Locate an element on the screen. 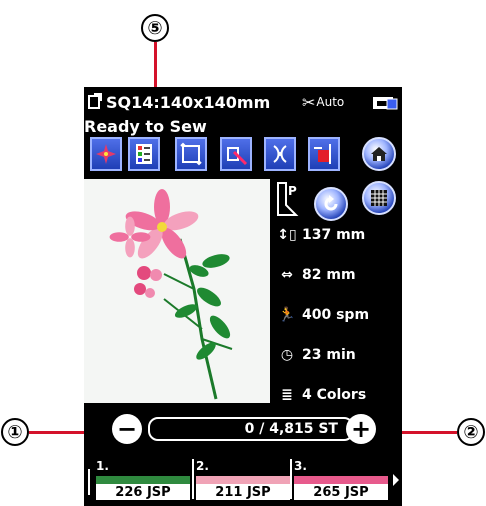 This screenshot has width=486, height=506. speed-icon: 🏃 is located at coordinates (287, 315).